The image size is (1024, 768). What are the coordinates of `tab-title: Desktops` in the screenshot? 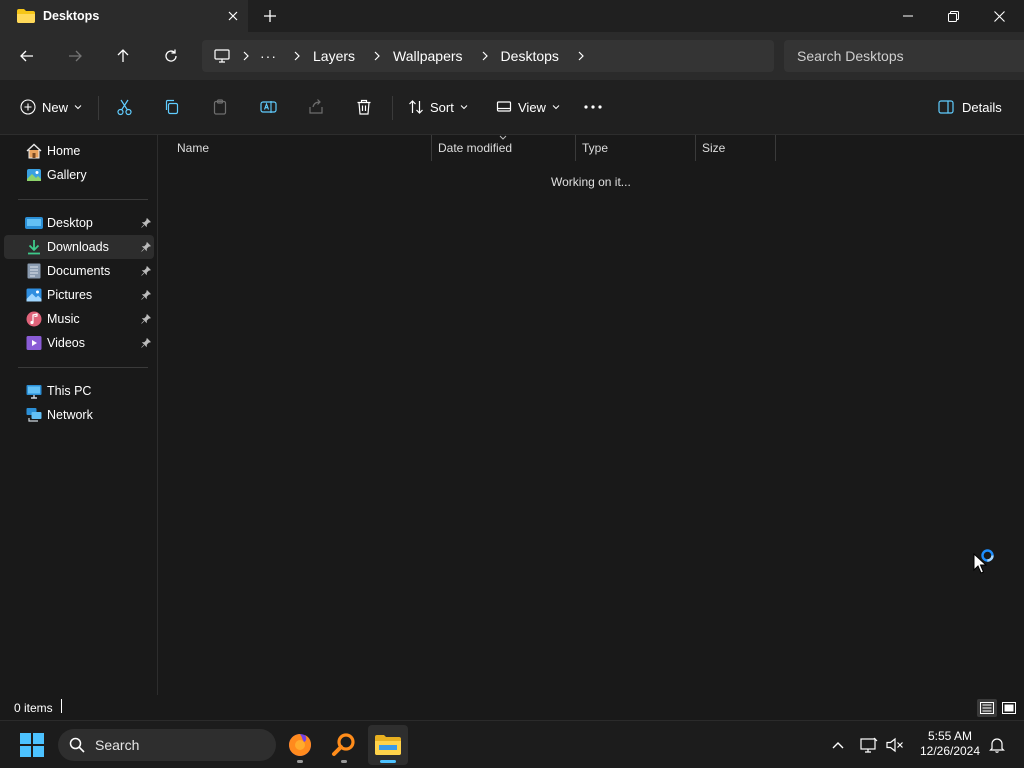 It's located at (71, 16).